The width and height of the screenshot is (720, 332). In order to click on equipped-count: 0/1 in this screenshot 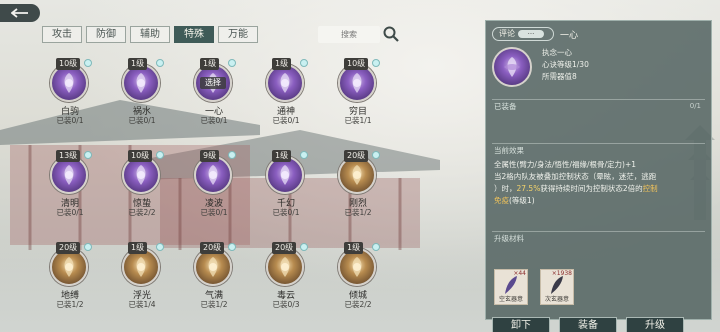, I will do `click(695, 106)`.